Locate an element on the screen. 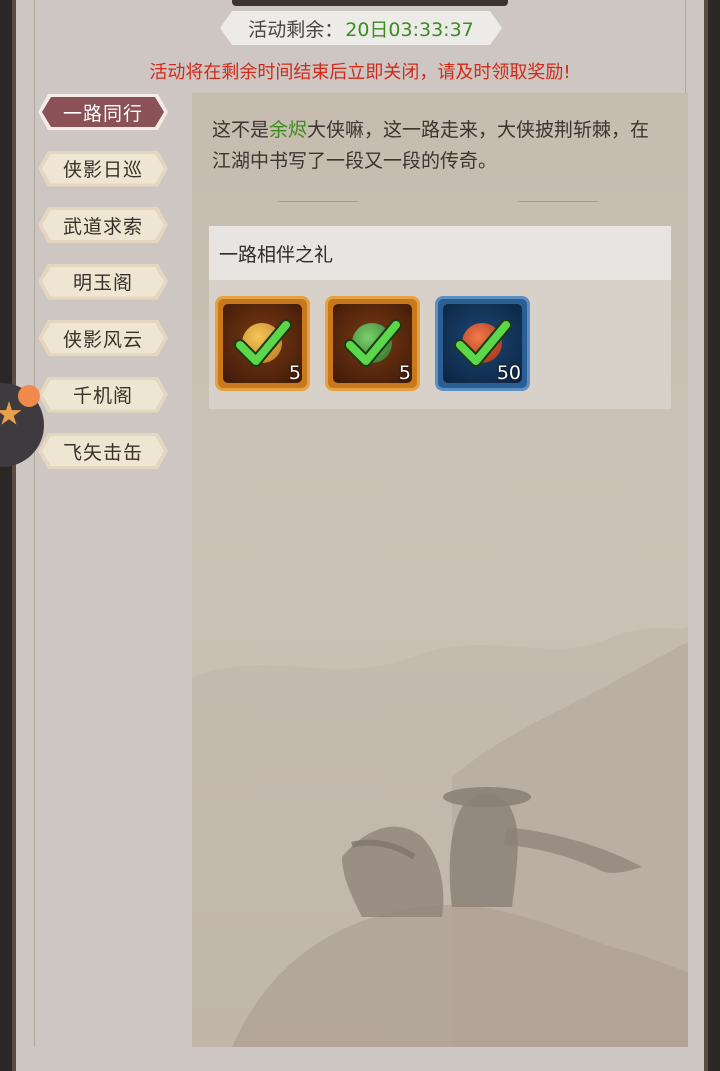  tab-yilu-tongxing: 一路同行 is located at coordinates (103, 112).